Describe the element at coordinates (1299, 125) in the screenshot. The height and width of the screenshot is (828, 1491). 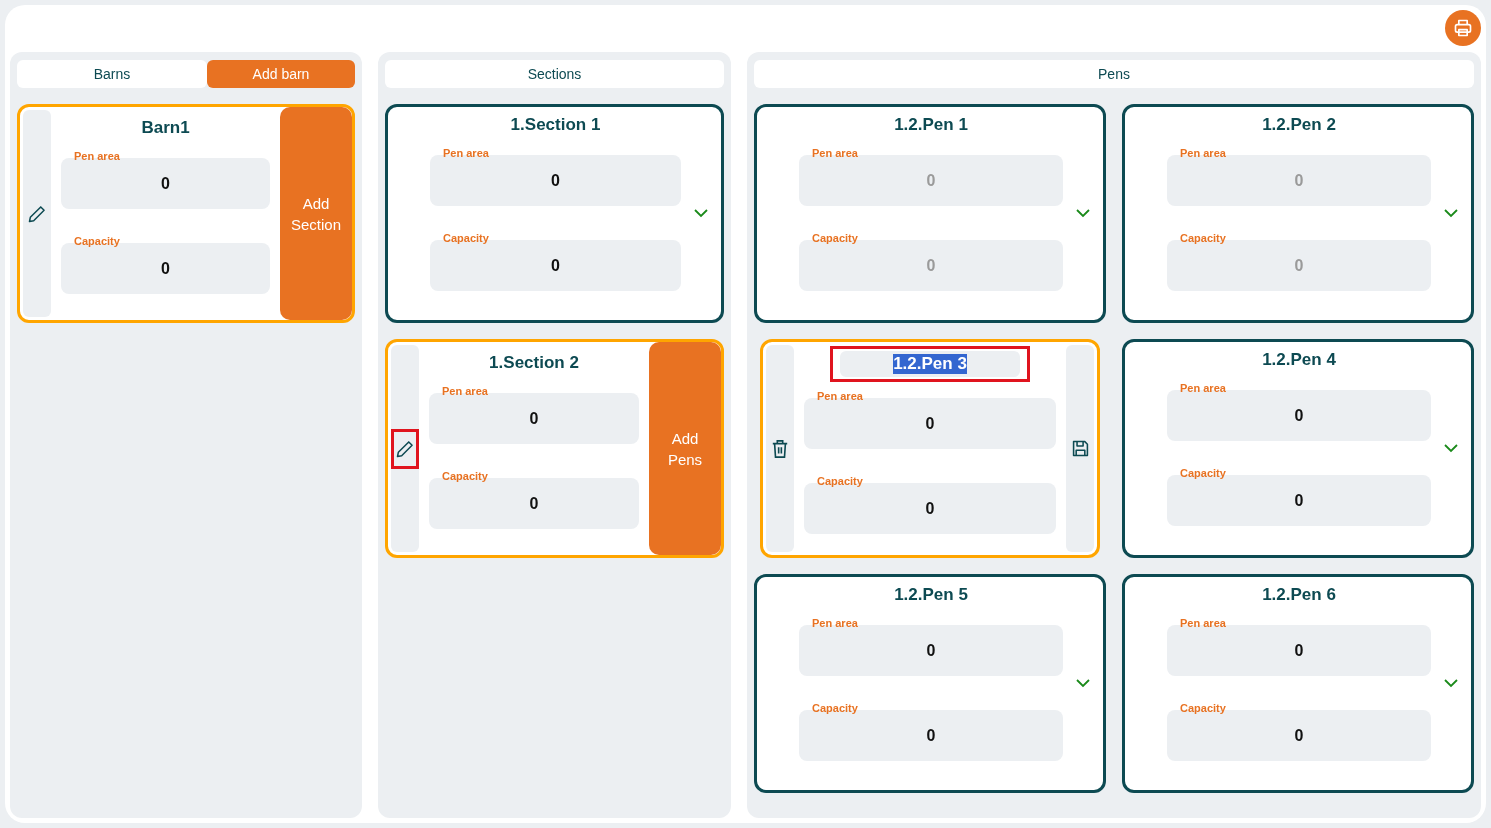
I see `card-title: 1.2.Pen 2` at that location.